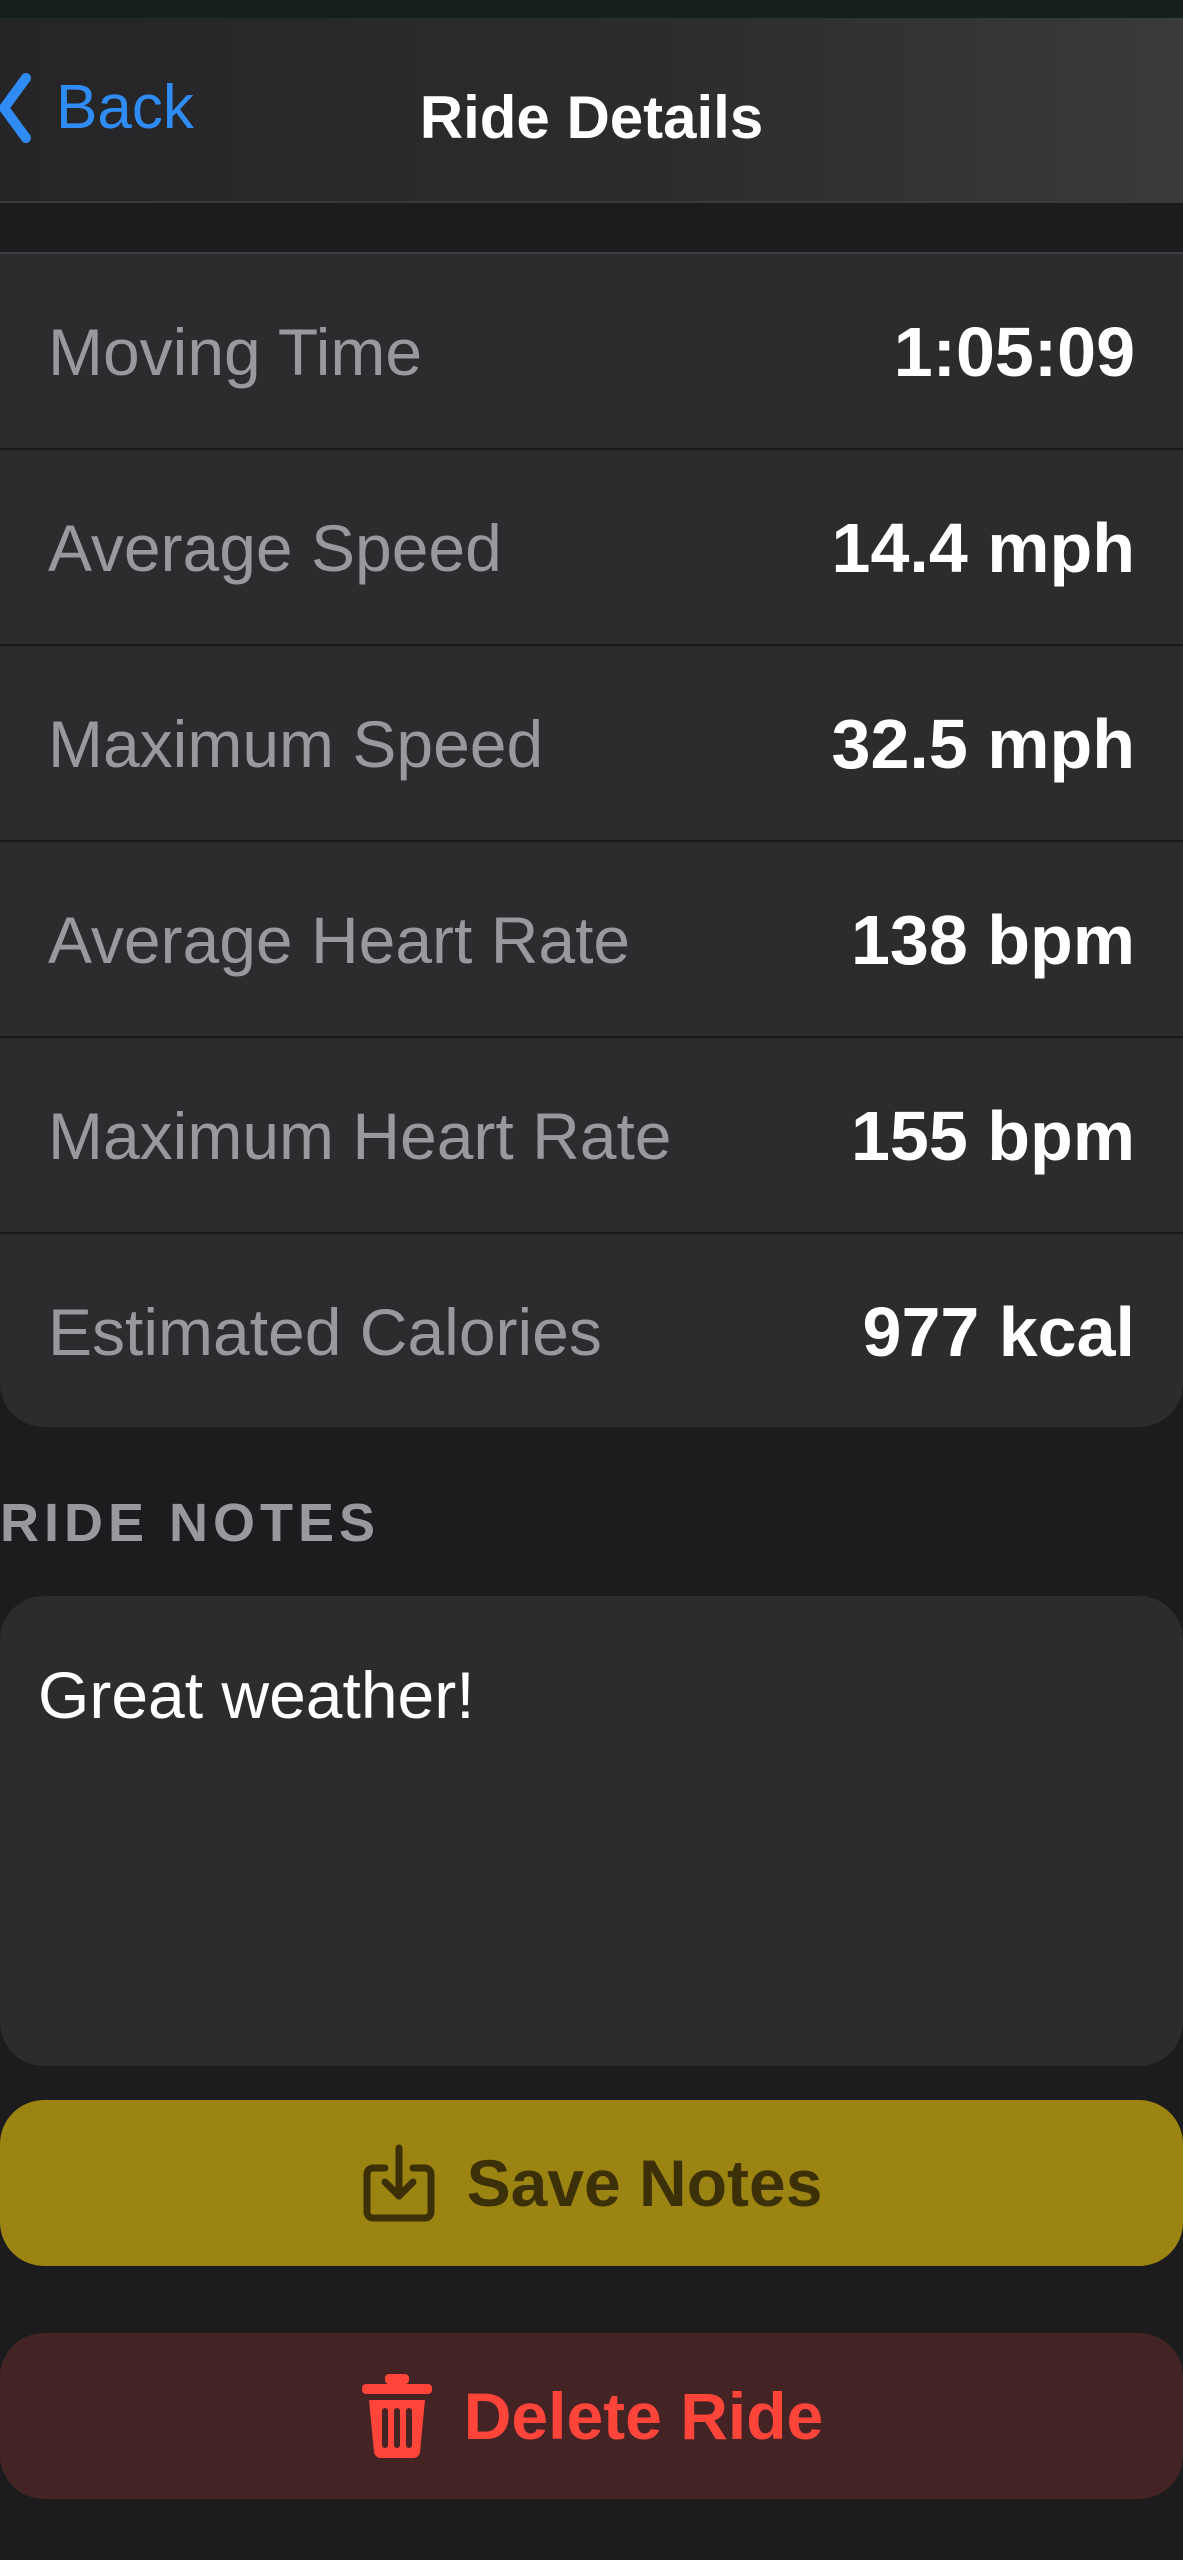  Describe the element at coordinates (275, 548) in the screenshot. I see `stat-label: Average Speed` at that location.